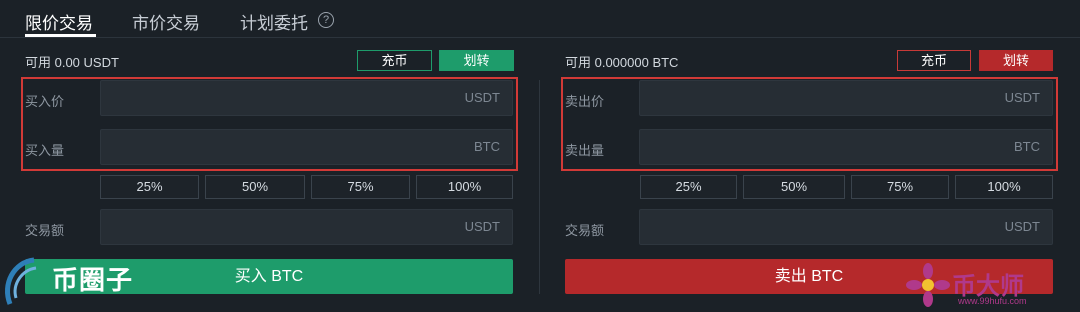  What do you see at coordinates (622, 62) in the screenshot?
I see `sell-available-balance: 可用 0.000000 BTC` at bounding box center [622, 62].